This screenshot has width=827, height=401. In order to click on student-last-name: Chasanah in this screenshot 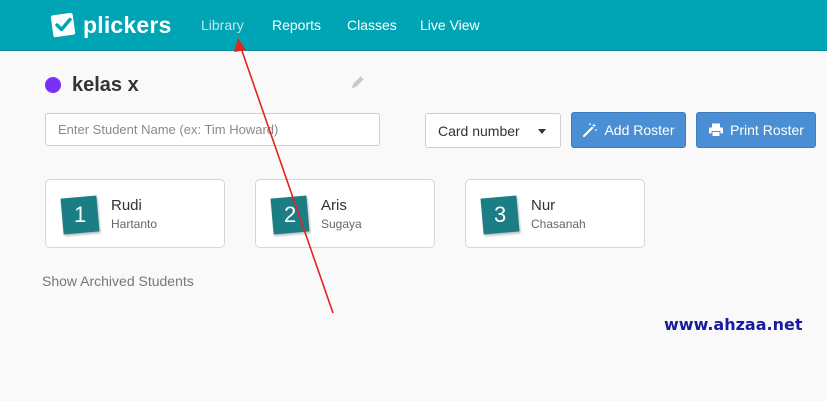, I will do `click(558, 224)`.